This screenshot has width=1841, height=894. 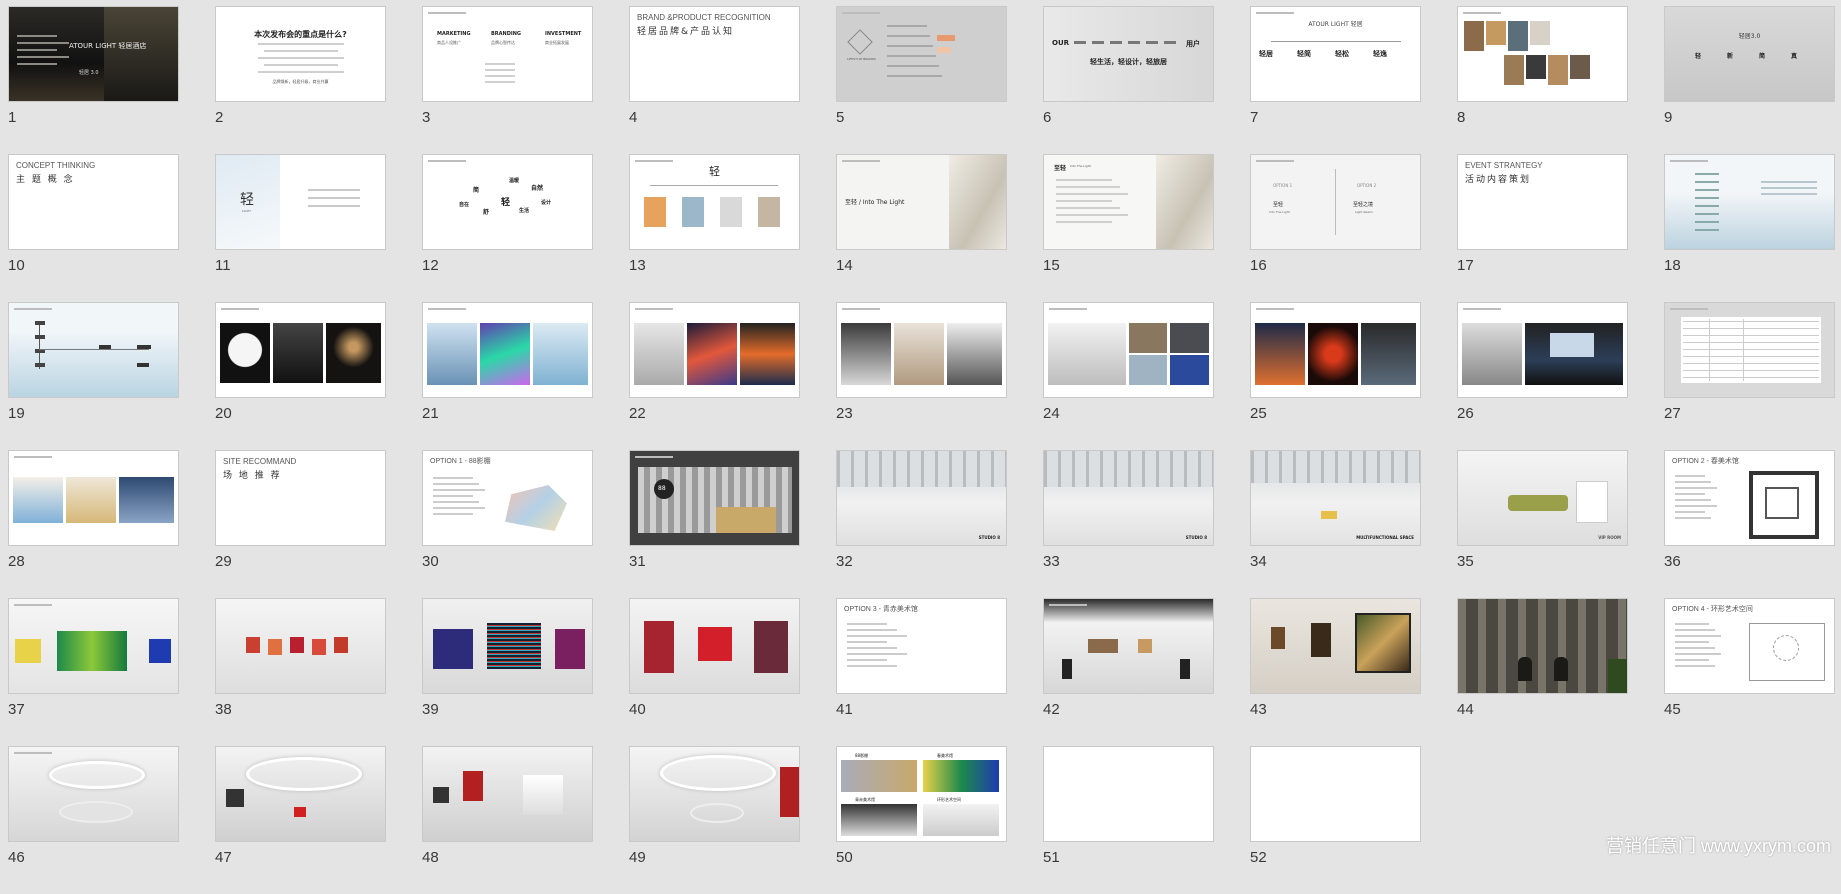 I want to click on slide-thumbnail: 88影棚 春美术馆 青赤美术馆 环形艺术空间, so click(x=921, y=794).